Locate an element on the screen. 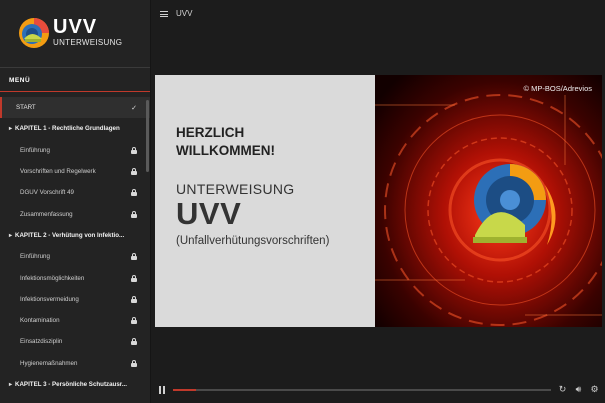  menu-item-label: Infektionsvermeidung is located at coordinates (49, 299).